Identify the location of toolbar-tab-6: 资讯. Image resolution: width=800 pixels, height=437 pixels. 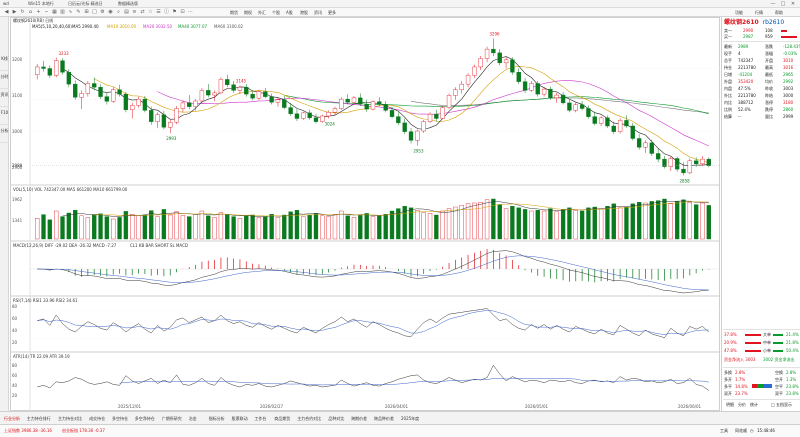
(318, 12).